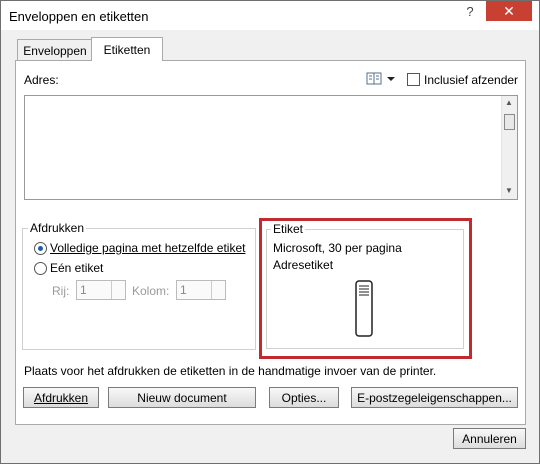  Describe the element at coordinates (40, 268) in the screenshot. I see `radio-single-label` at that location.